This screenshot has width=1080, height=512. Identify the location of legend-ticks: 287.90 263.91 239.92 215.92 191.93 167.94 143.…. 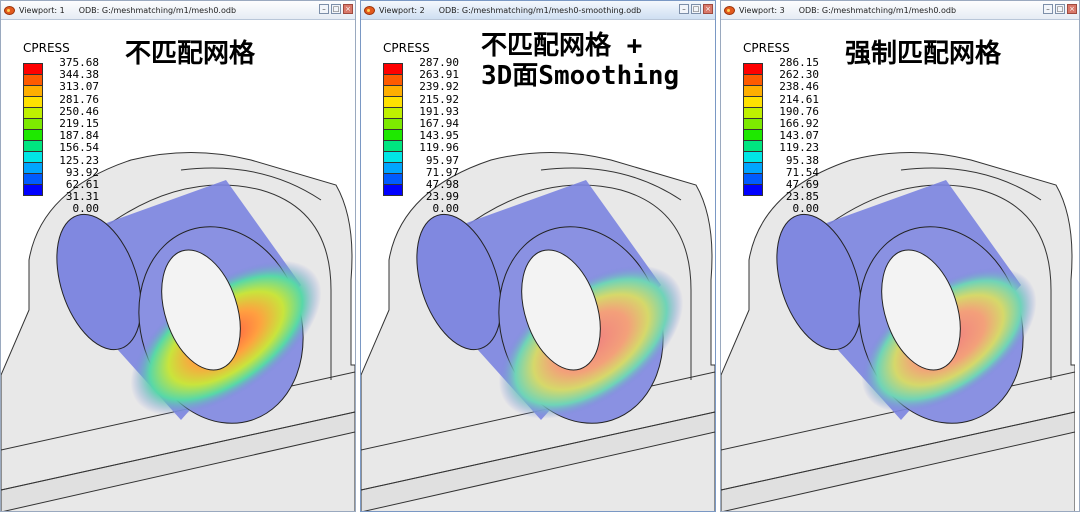
(433, 136).